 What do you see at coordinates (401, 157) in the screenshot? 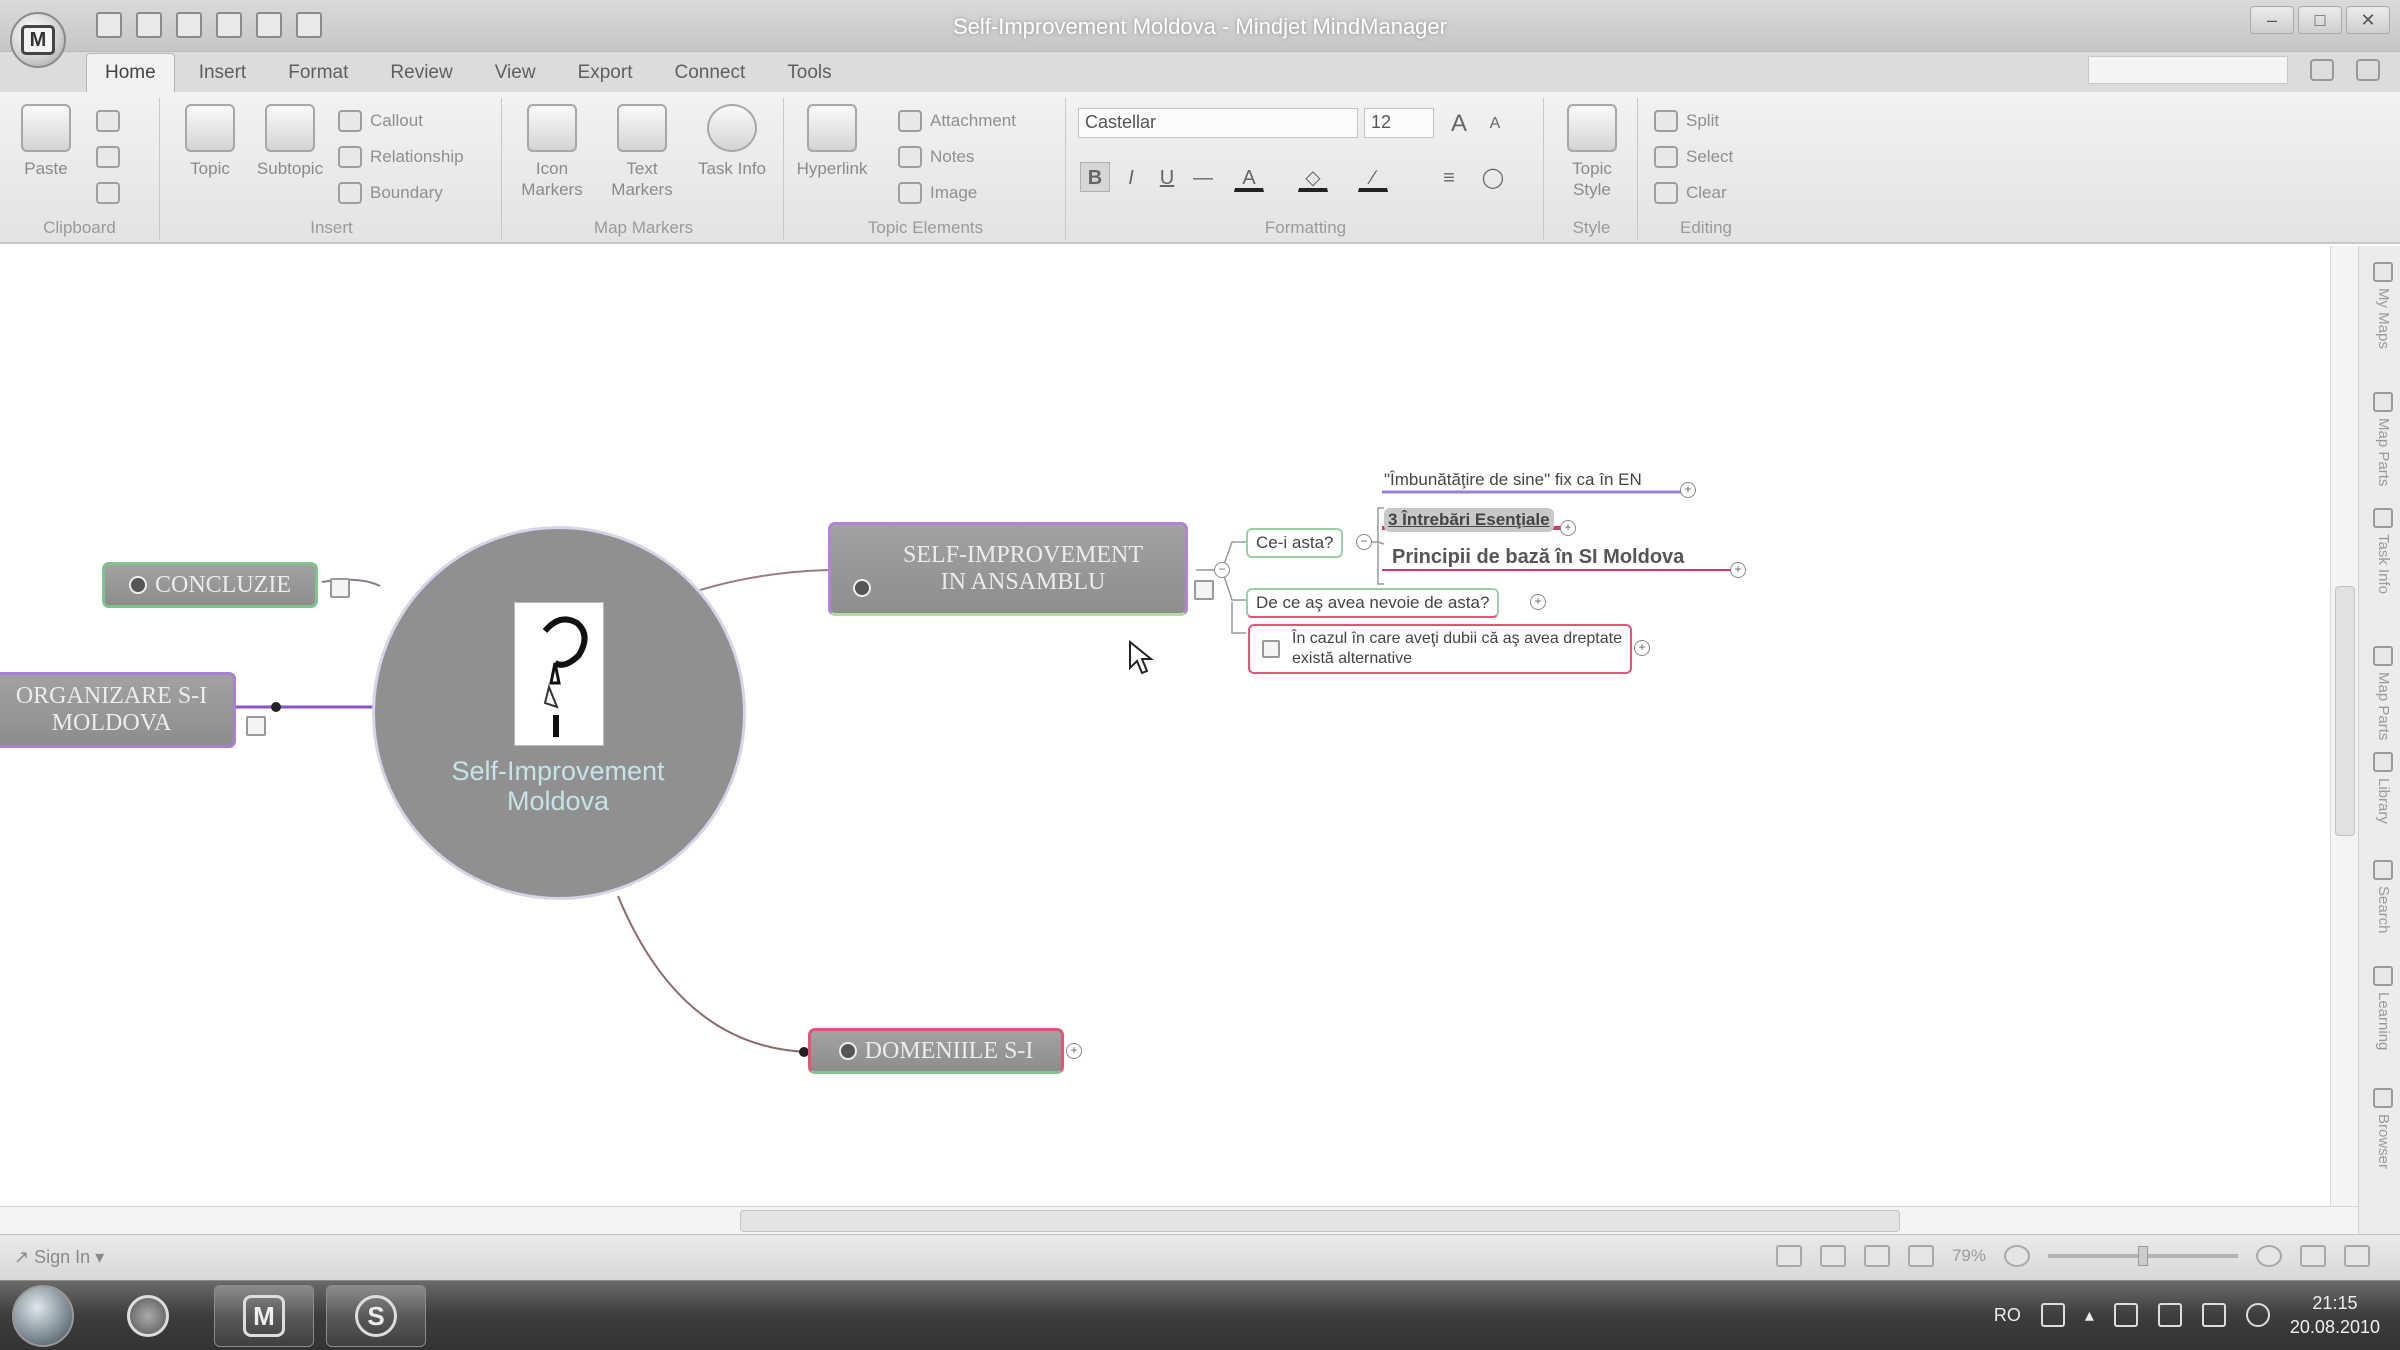
I see `relationship-button: Relationship` at bounding box center [401, 157].